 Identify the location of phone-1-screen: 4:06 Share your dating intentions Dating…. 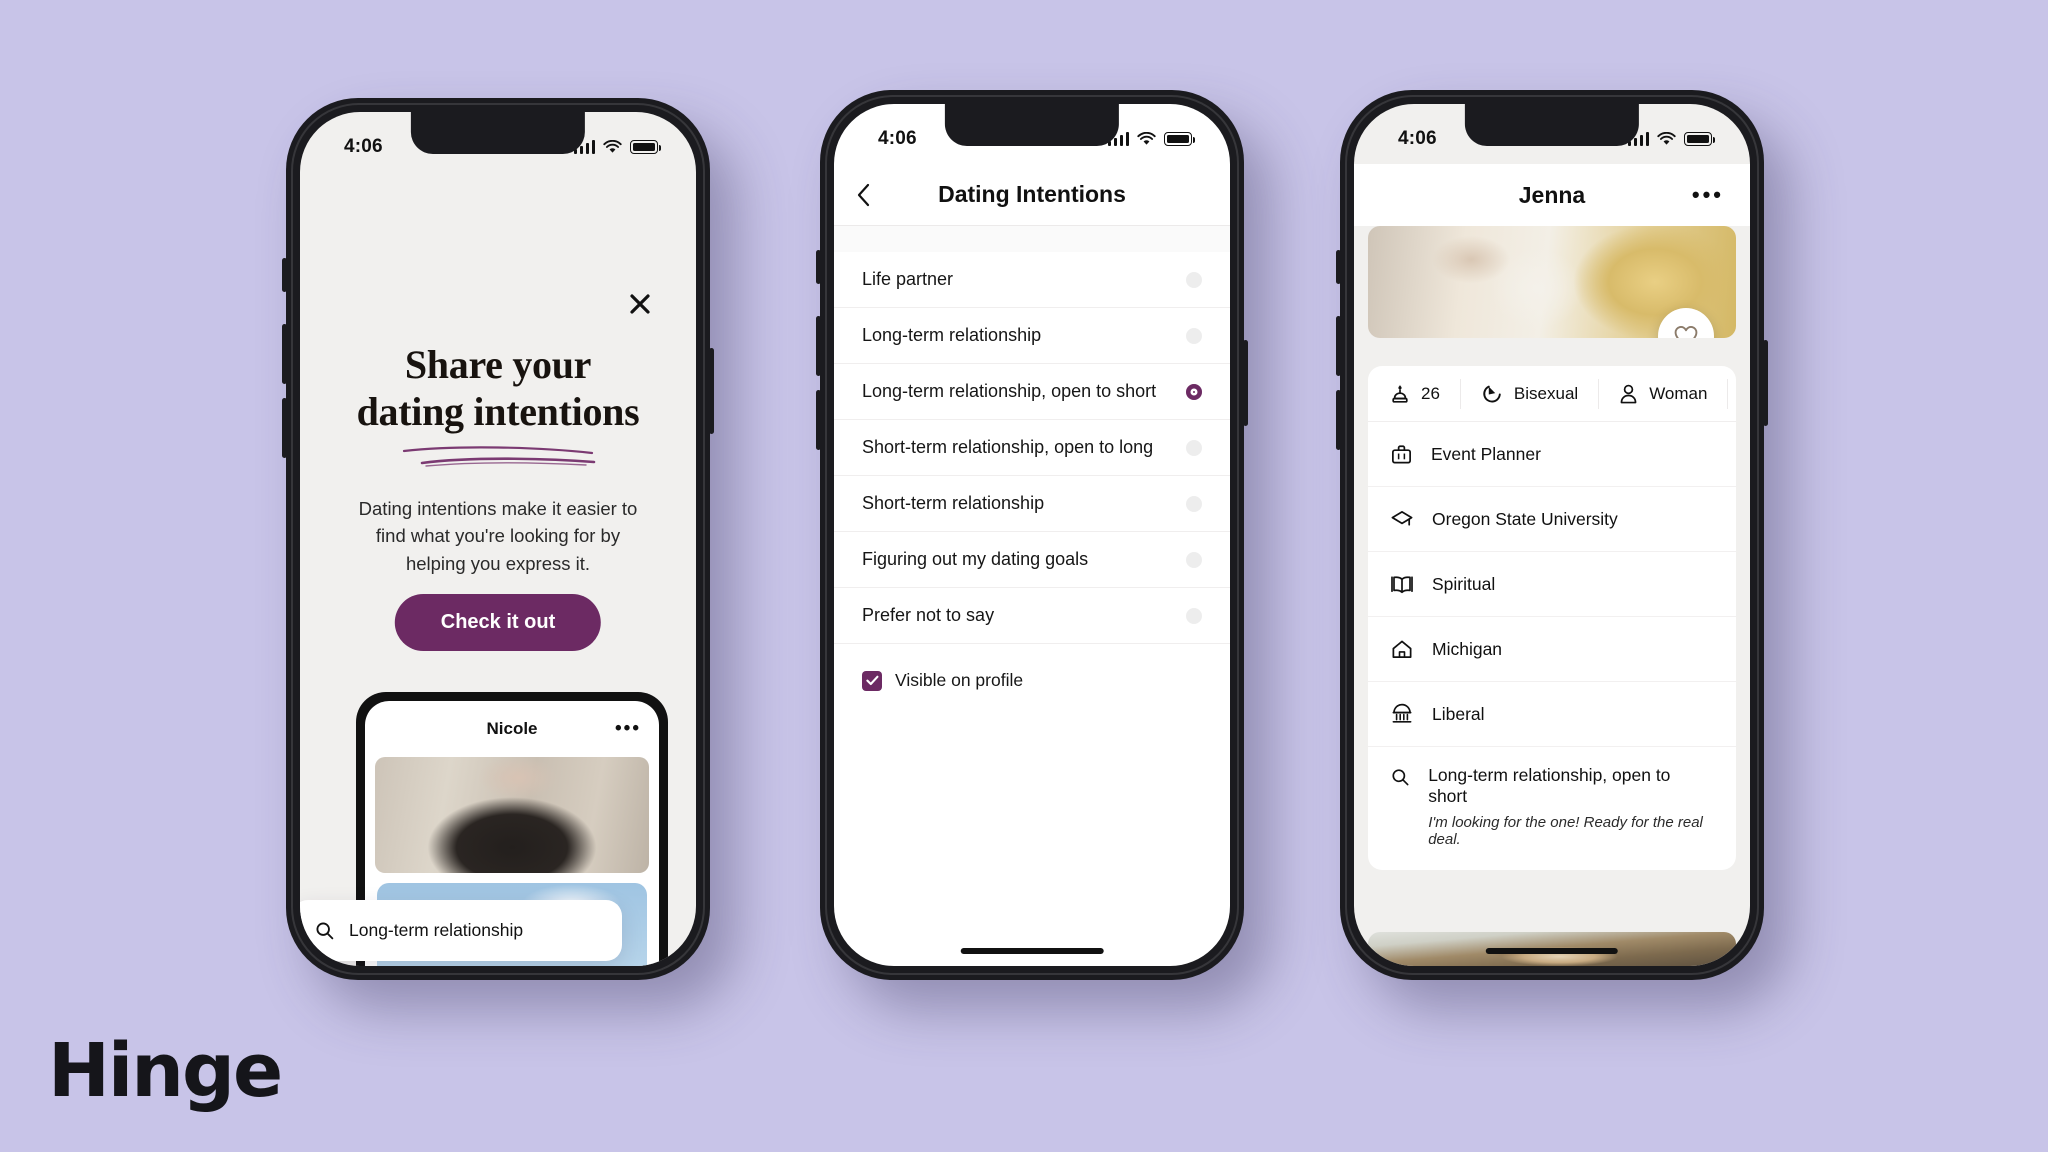
(498, 539).